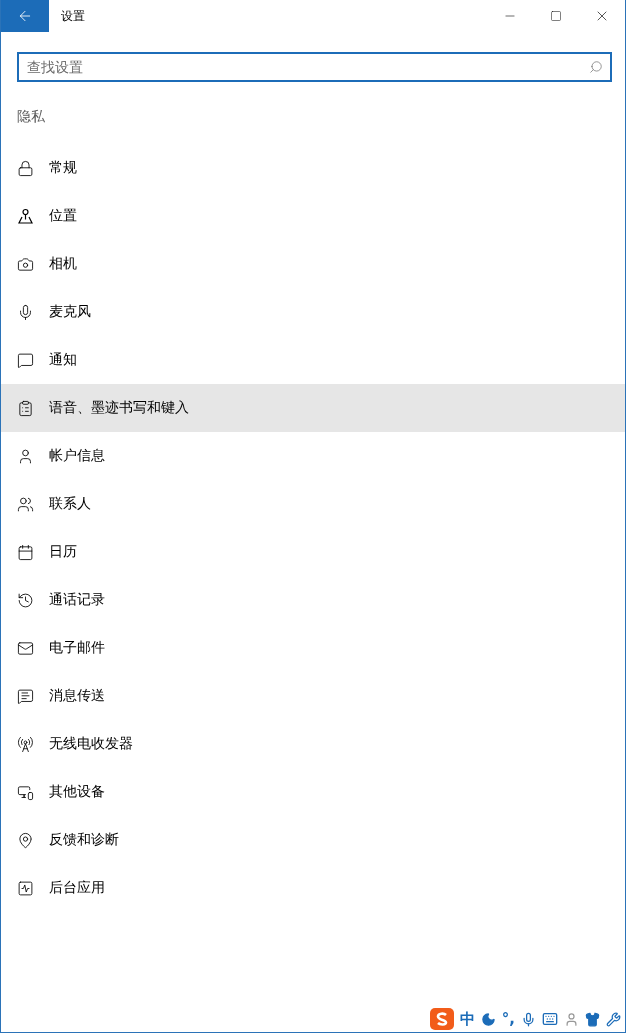 The width and height of the screenshot is (626, 1033). I want to click on history-icon, so click(25, 600).